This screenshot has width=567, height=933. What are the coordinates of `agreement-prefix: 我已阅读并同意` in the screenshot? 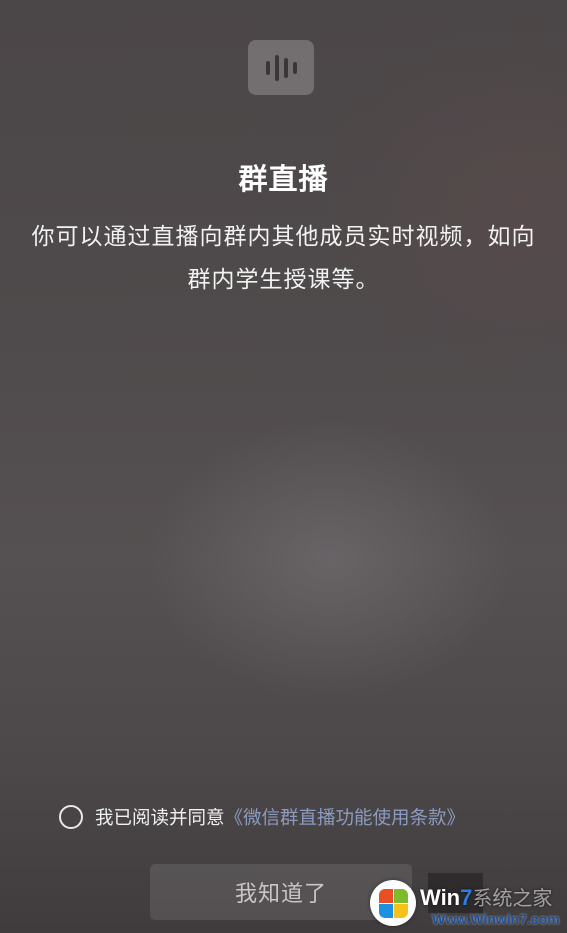 It's located at (160, 818).